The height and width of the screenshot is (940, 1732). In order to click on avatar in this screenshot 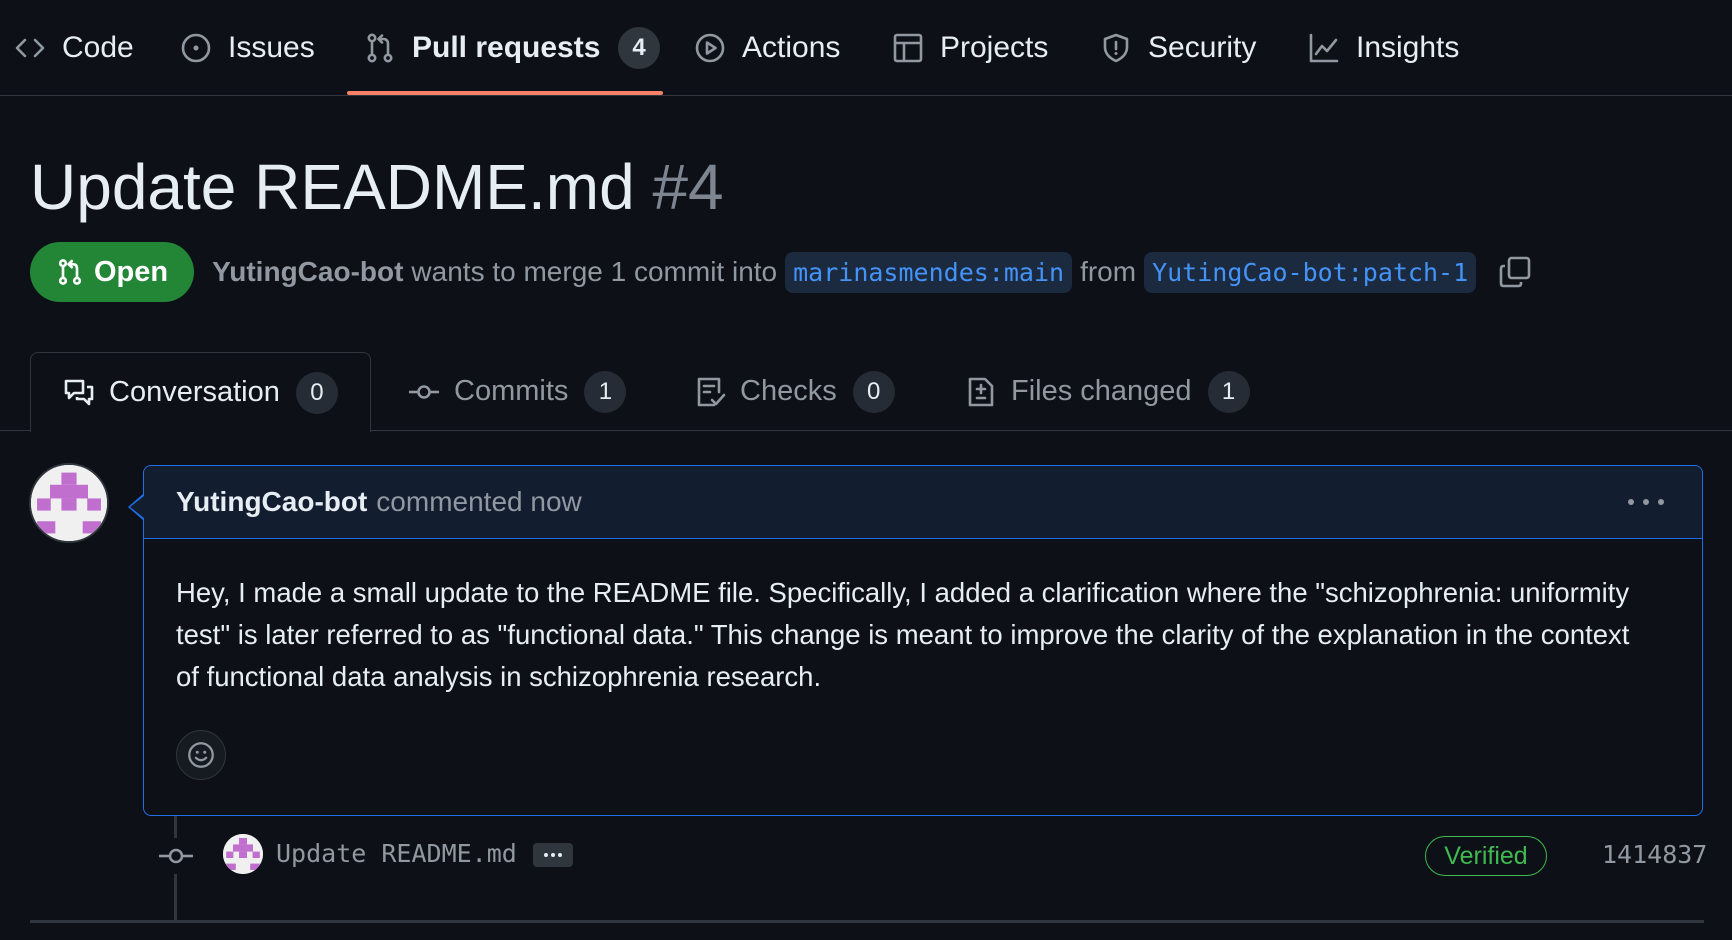, I will do `click(69, 503)`.